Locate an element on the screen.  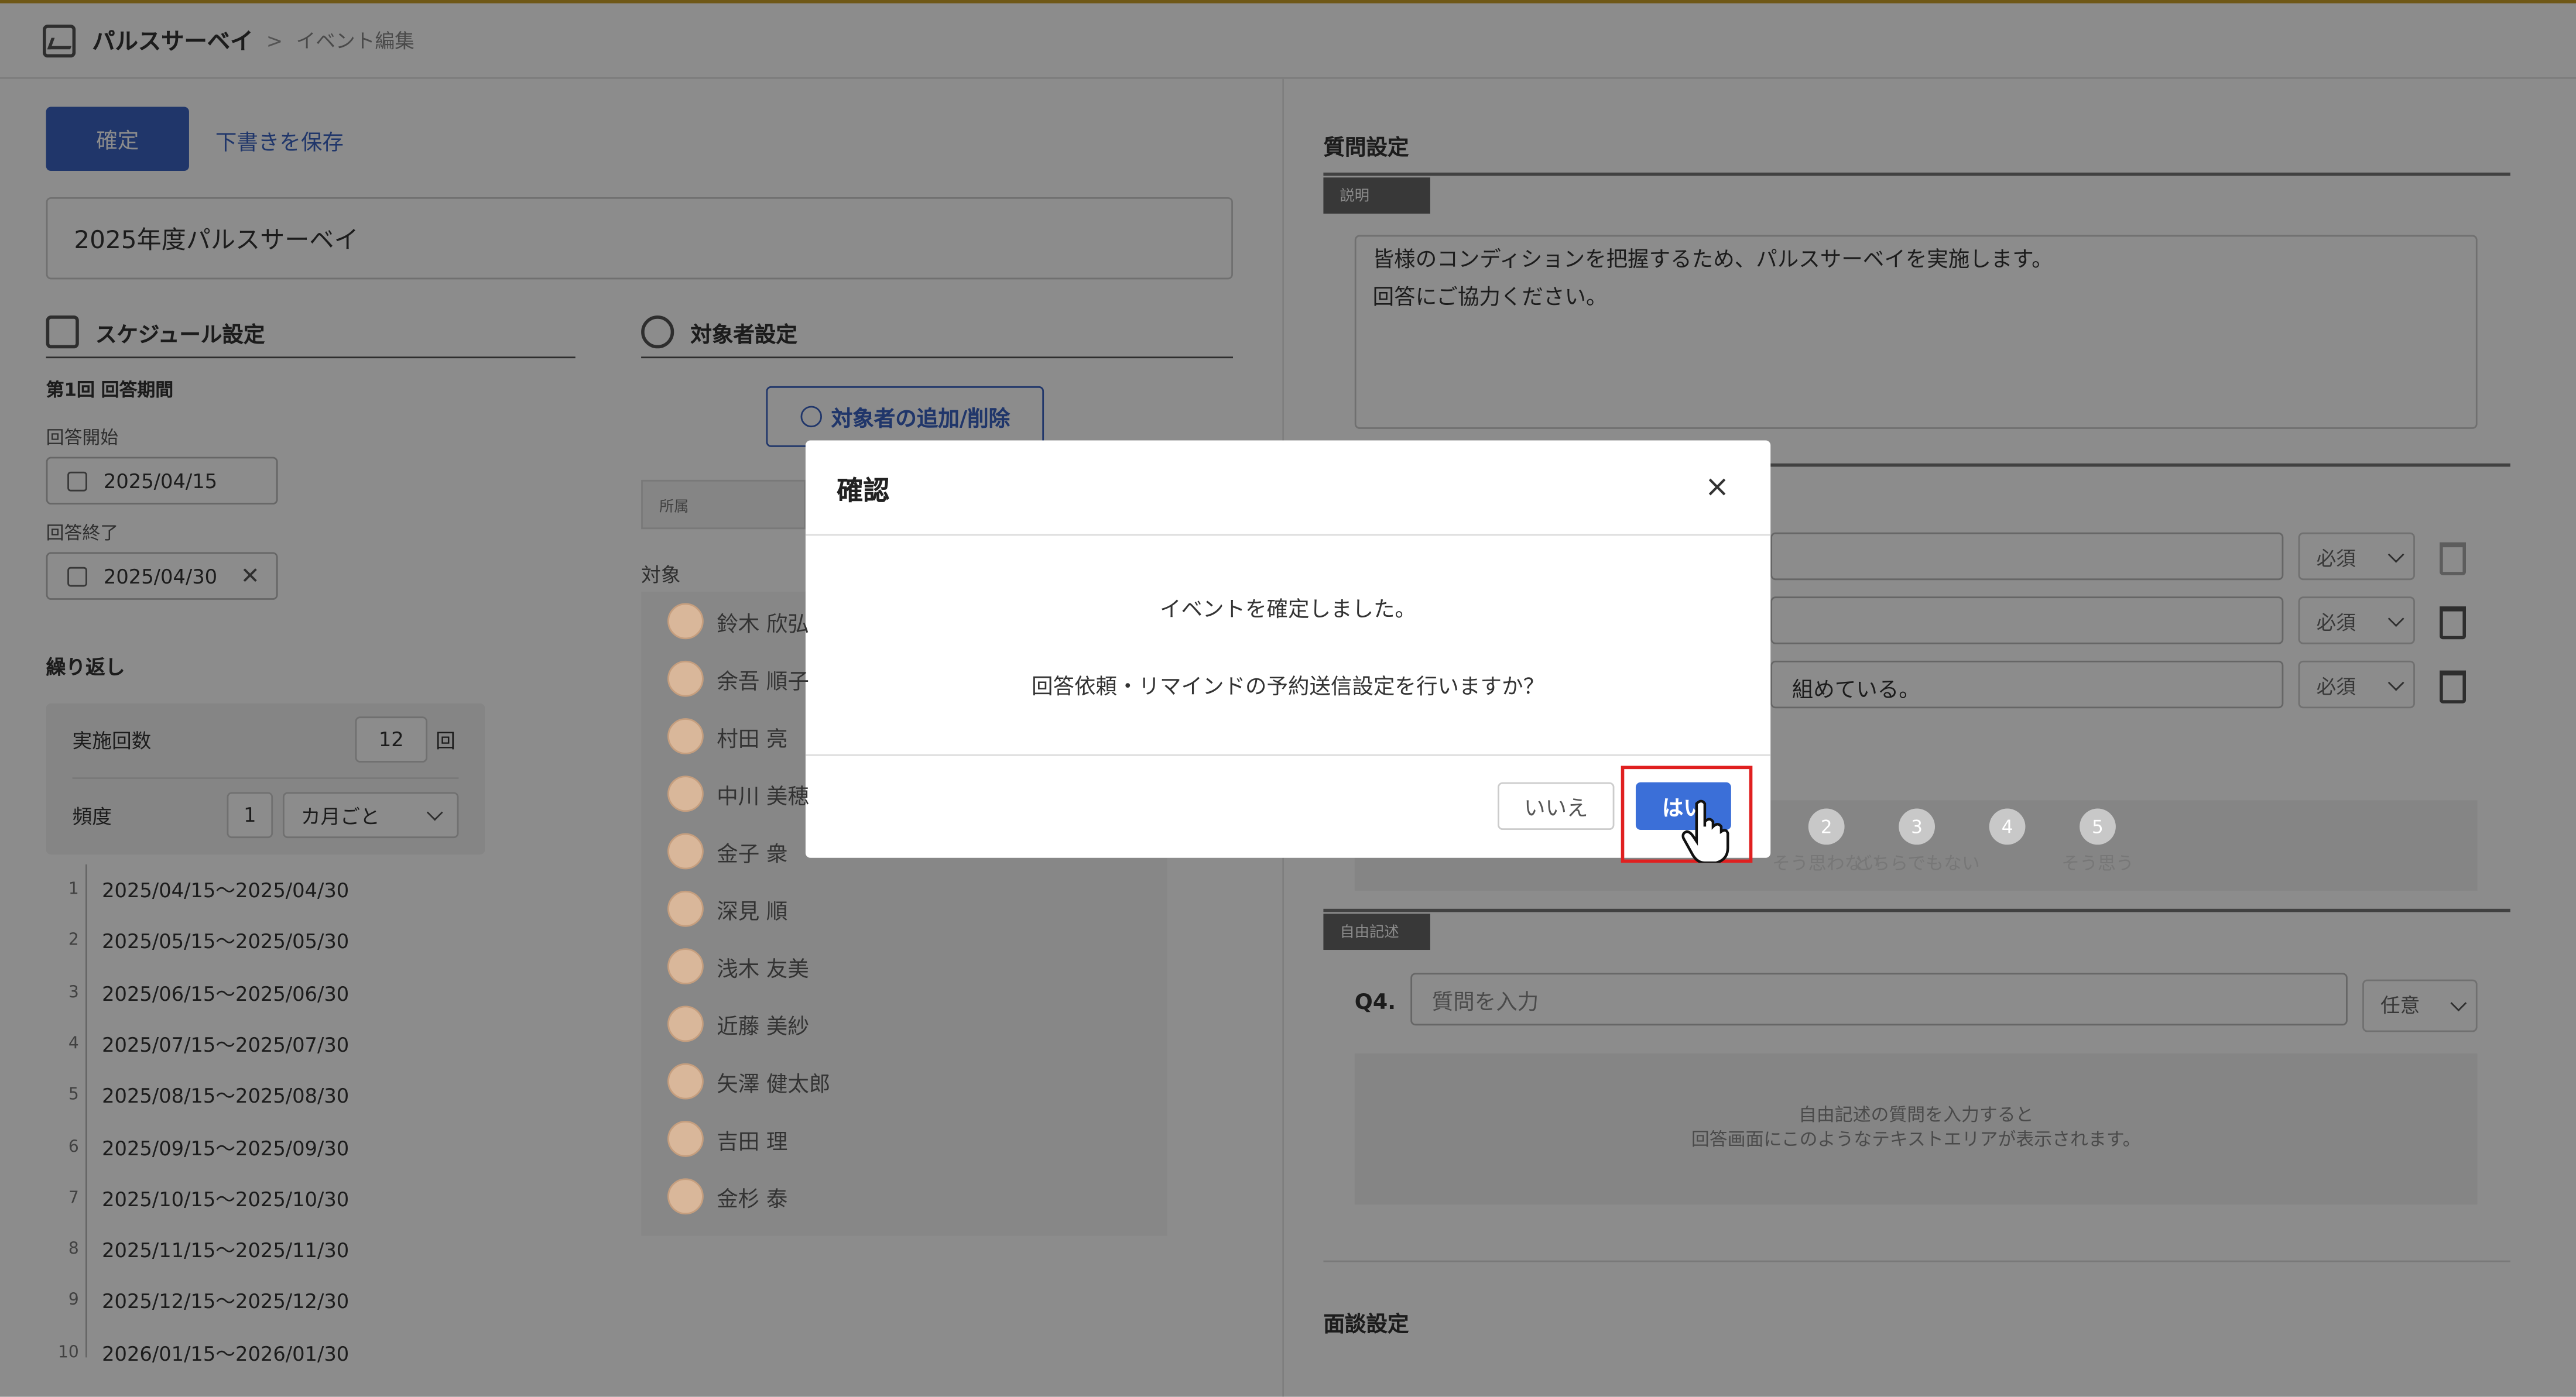
target-person: 矢澤 健太郎 is located at coordinates (748, 1081).